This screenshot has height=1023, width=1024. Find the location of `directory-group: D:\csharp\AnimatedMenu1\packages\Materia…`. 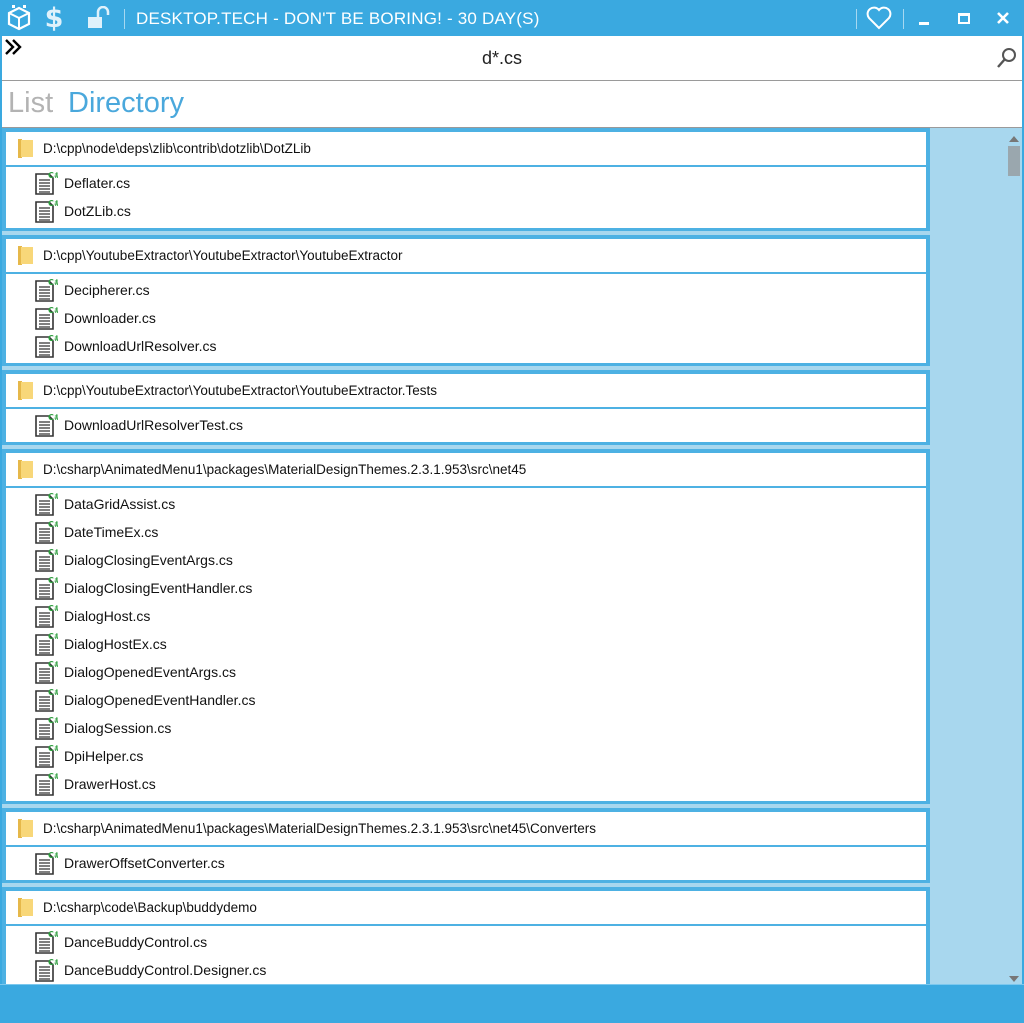

directory-group: D:\csharp\AnimatedMenu1\packages\Materia… is located at coordinates (466, 845).